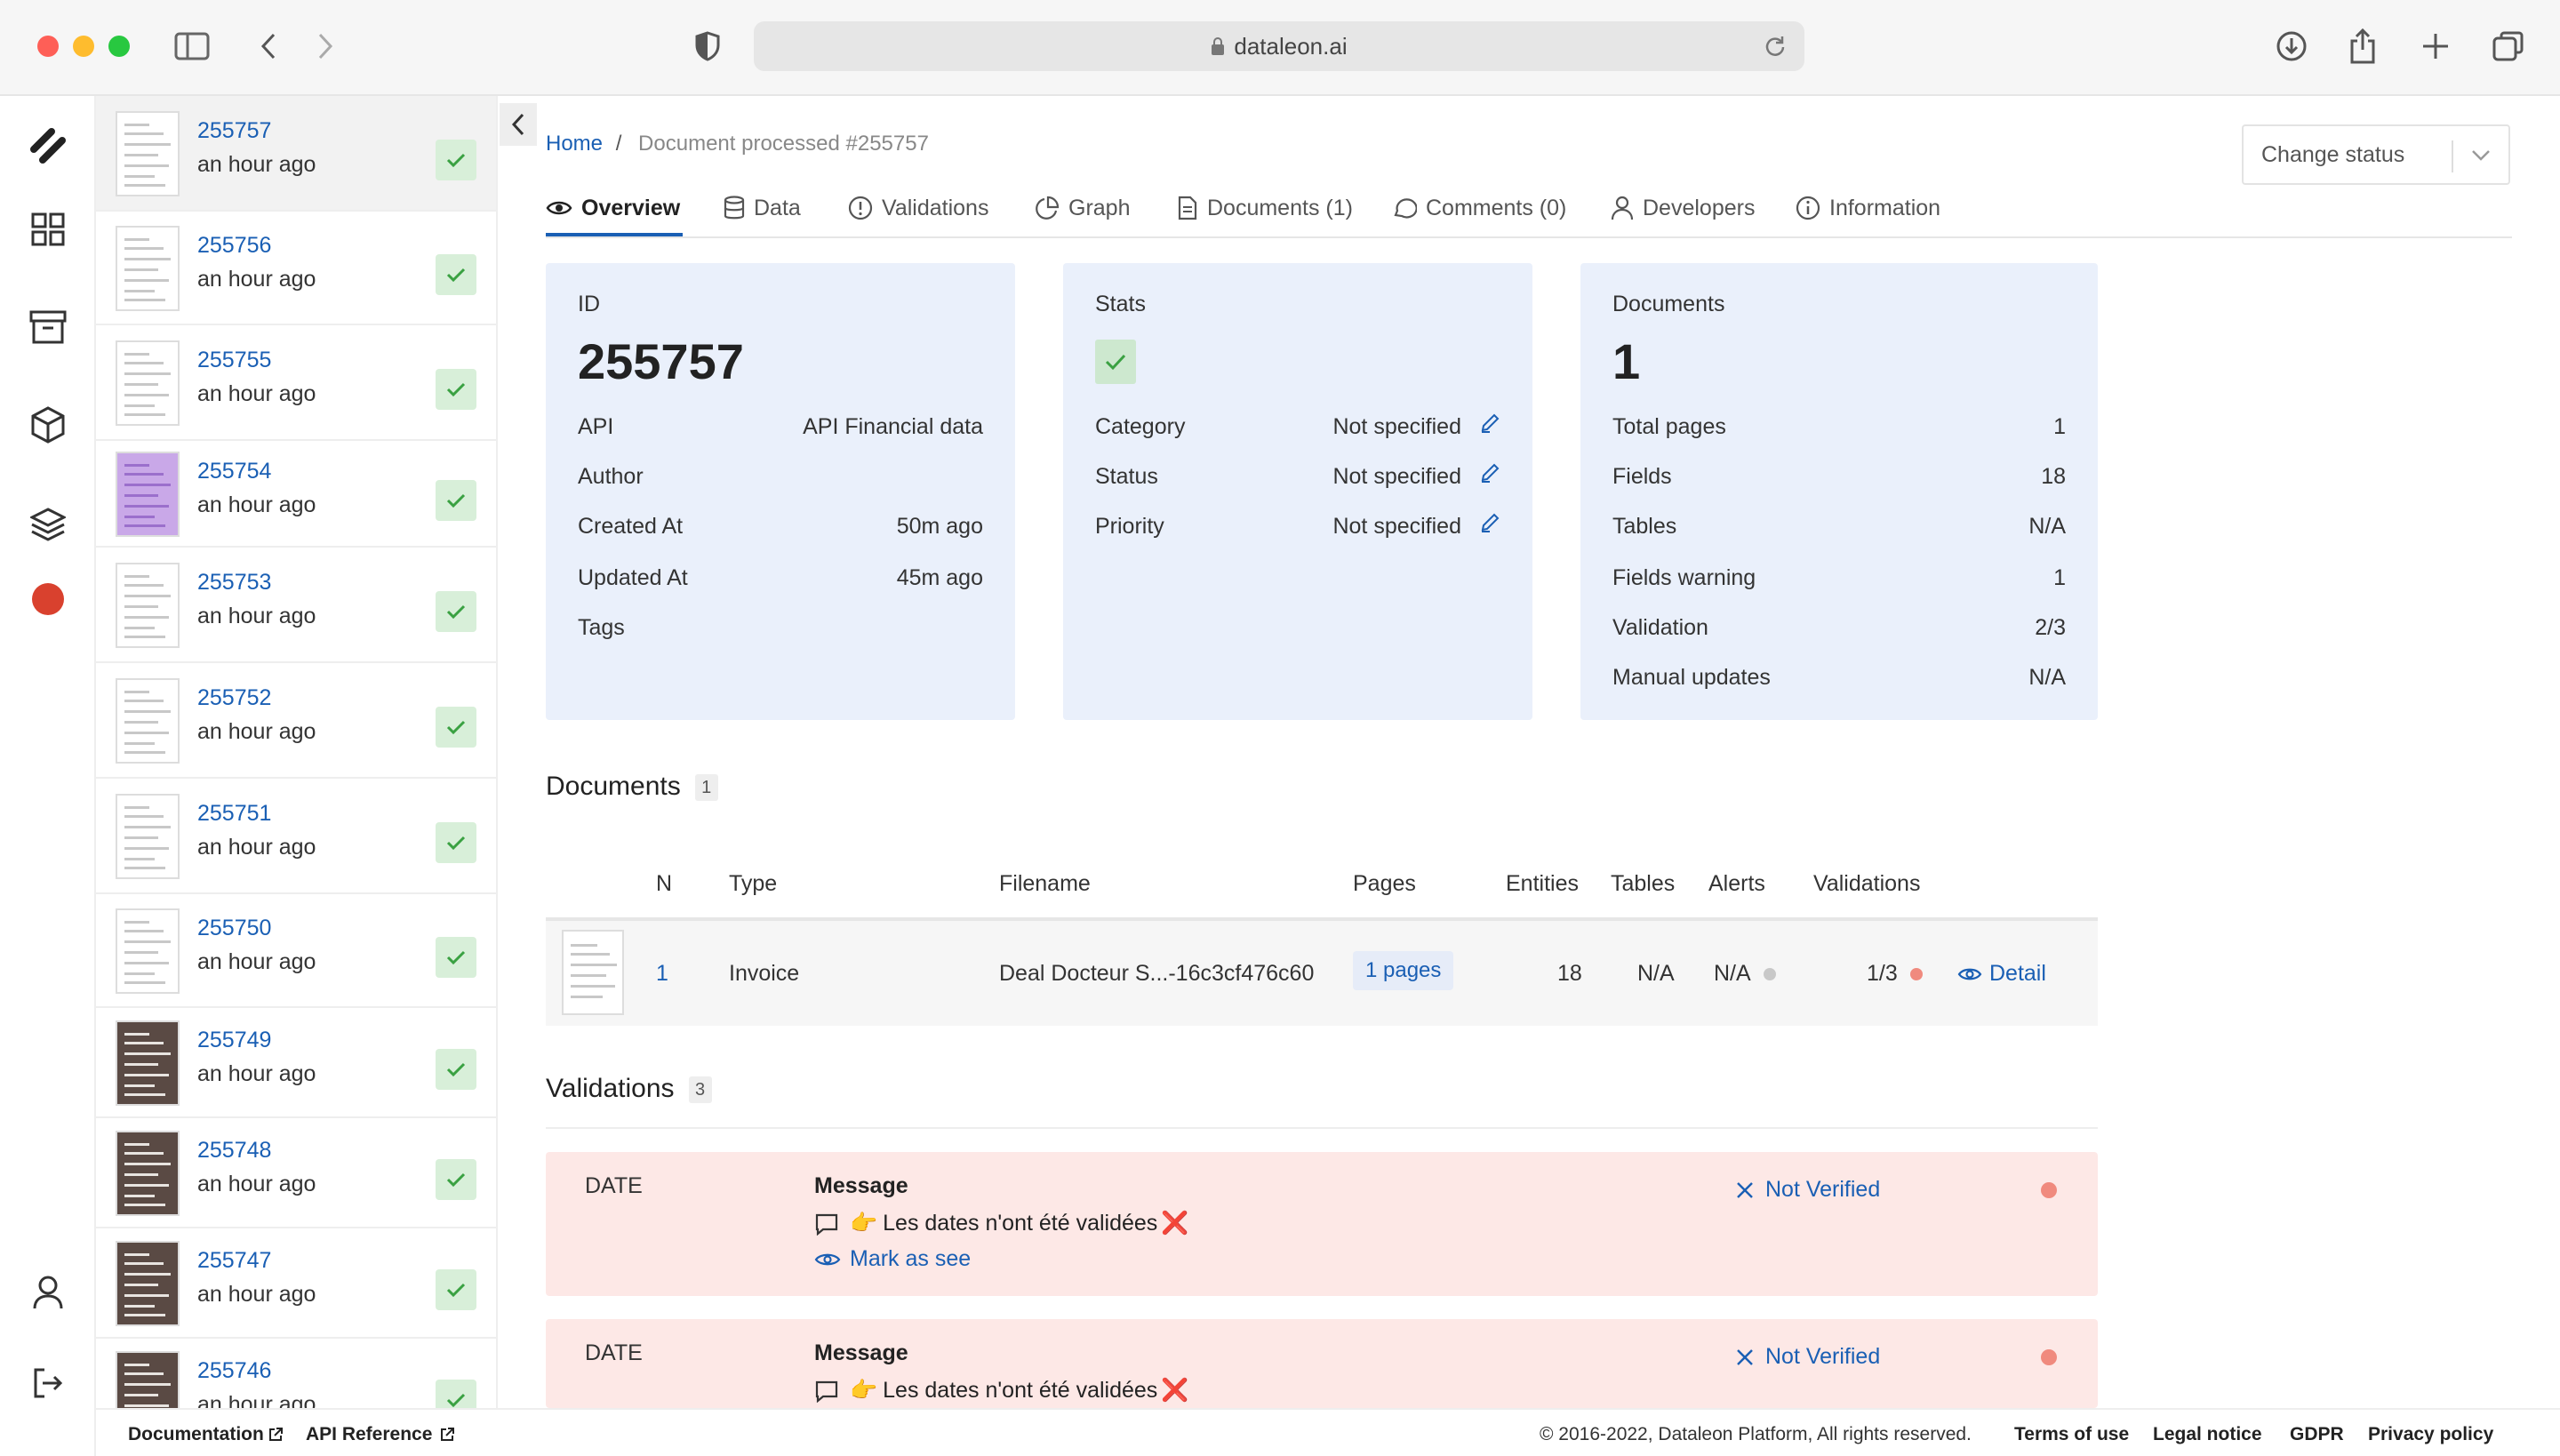 This screenshot has height=1456, width=2560. I want to click on sidebar-toggle-icon, so click(192, 46).